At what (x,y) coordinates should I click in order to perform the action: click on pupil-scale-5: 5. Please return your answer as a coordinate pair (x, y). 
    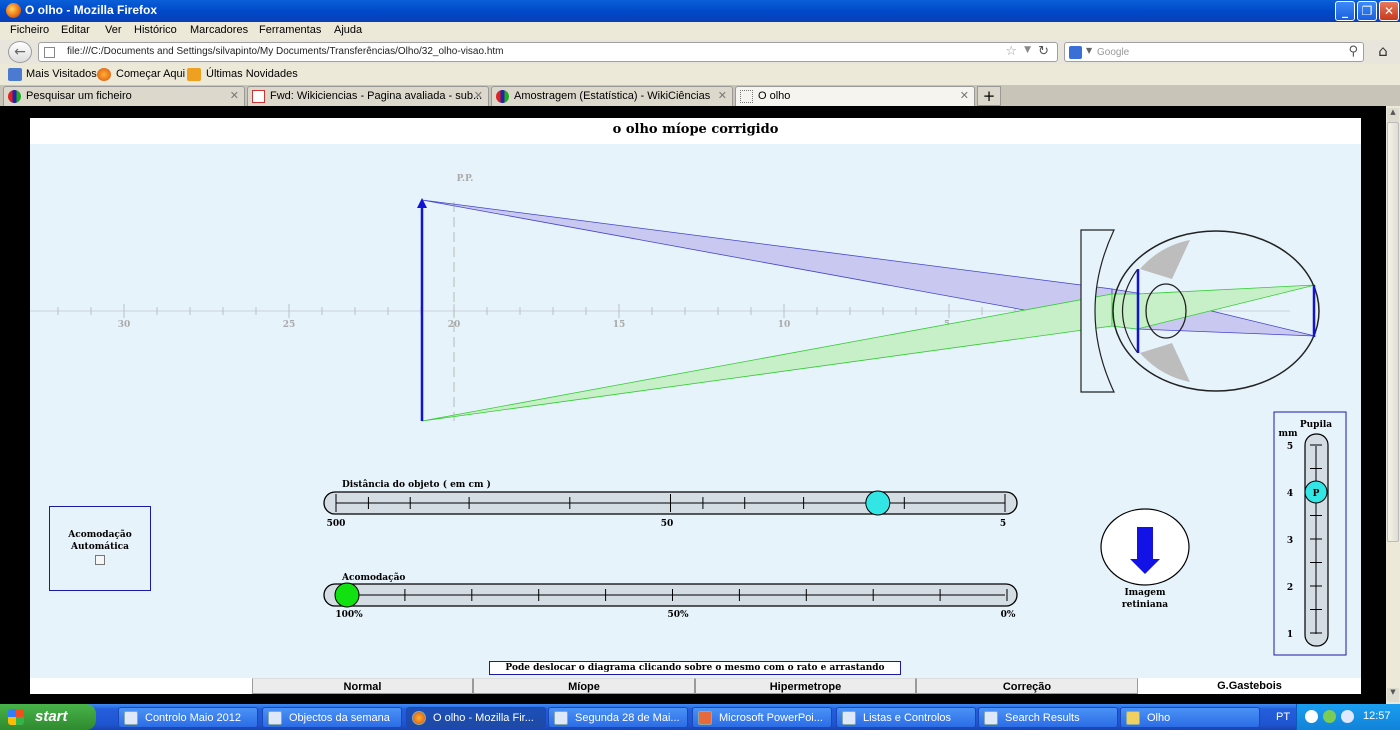
    Looking at the image, I should click on (1290, 447).